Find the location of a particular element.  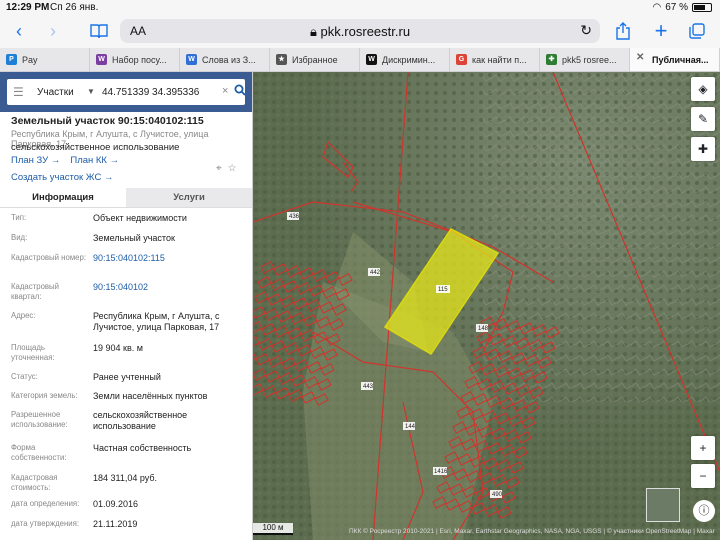

close-tab-icon: ✕ is located at coordinates (640, 57).